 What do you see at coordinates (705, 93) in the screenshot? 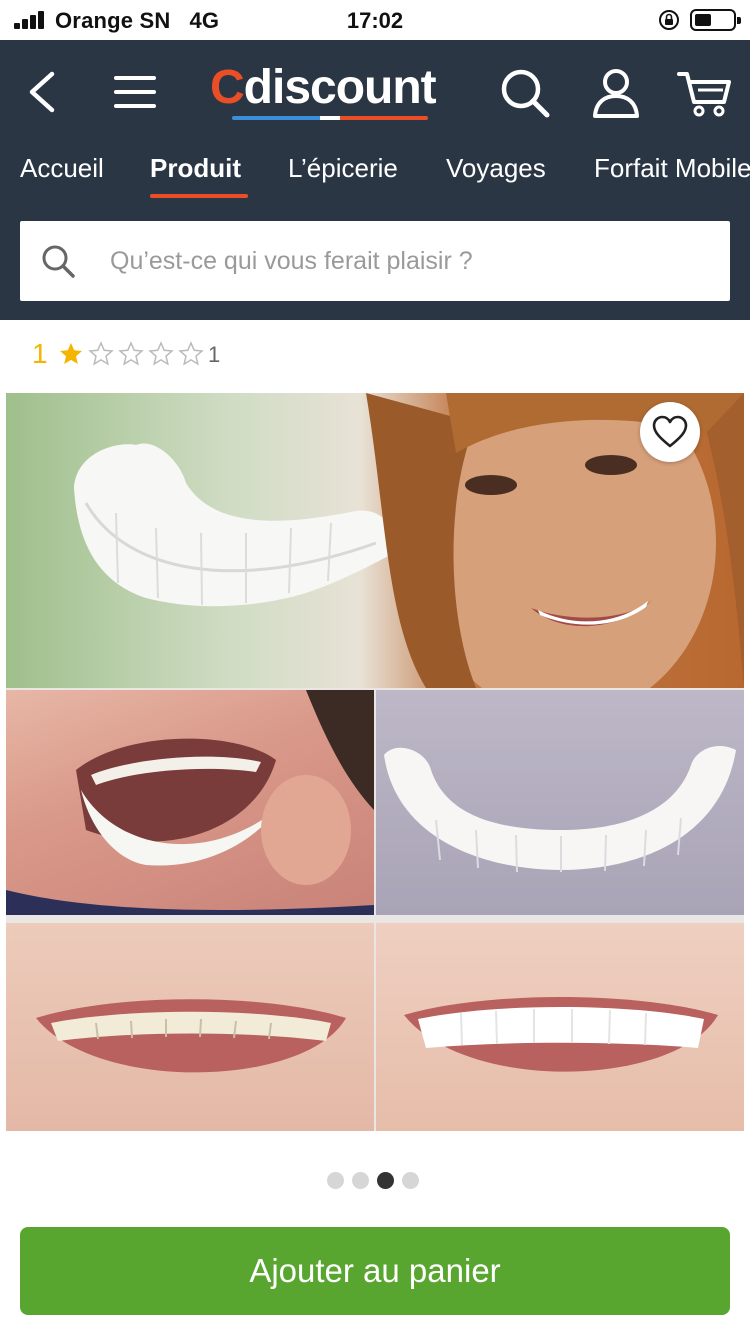
I see `cart-icon` at bounding box center [705, 93].